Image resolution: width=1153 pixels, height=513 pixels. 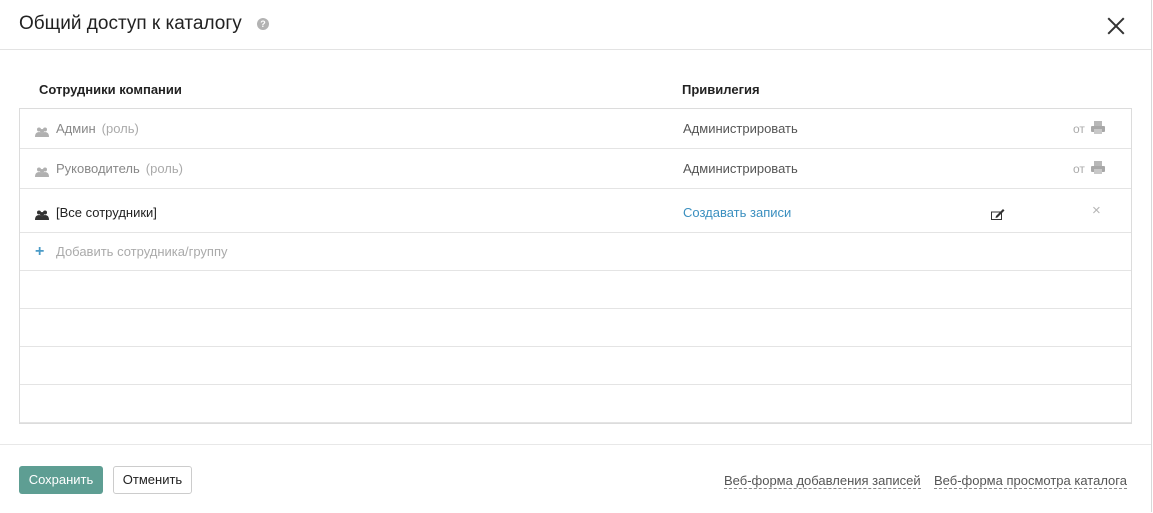 What do you see at coordinates (152, 480) in the screenshot?
I see `cancel-button: Отменить` at bounding box center [152, 480].